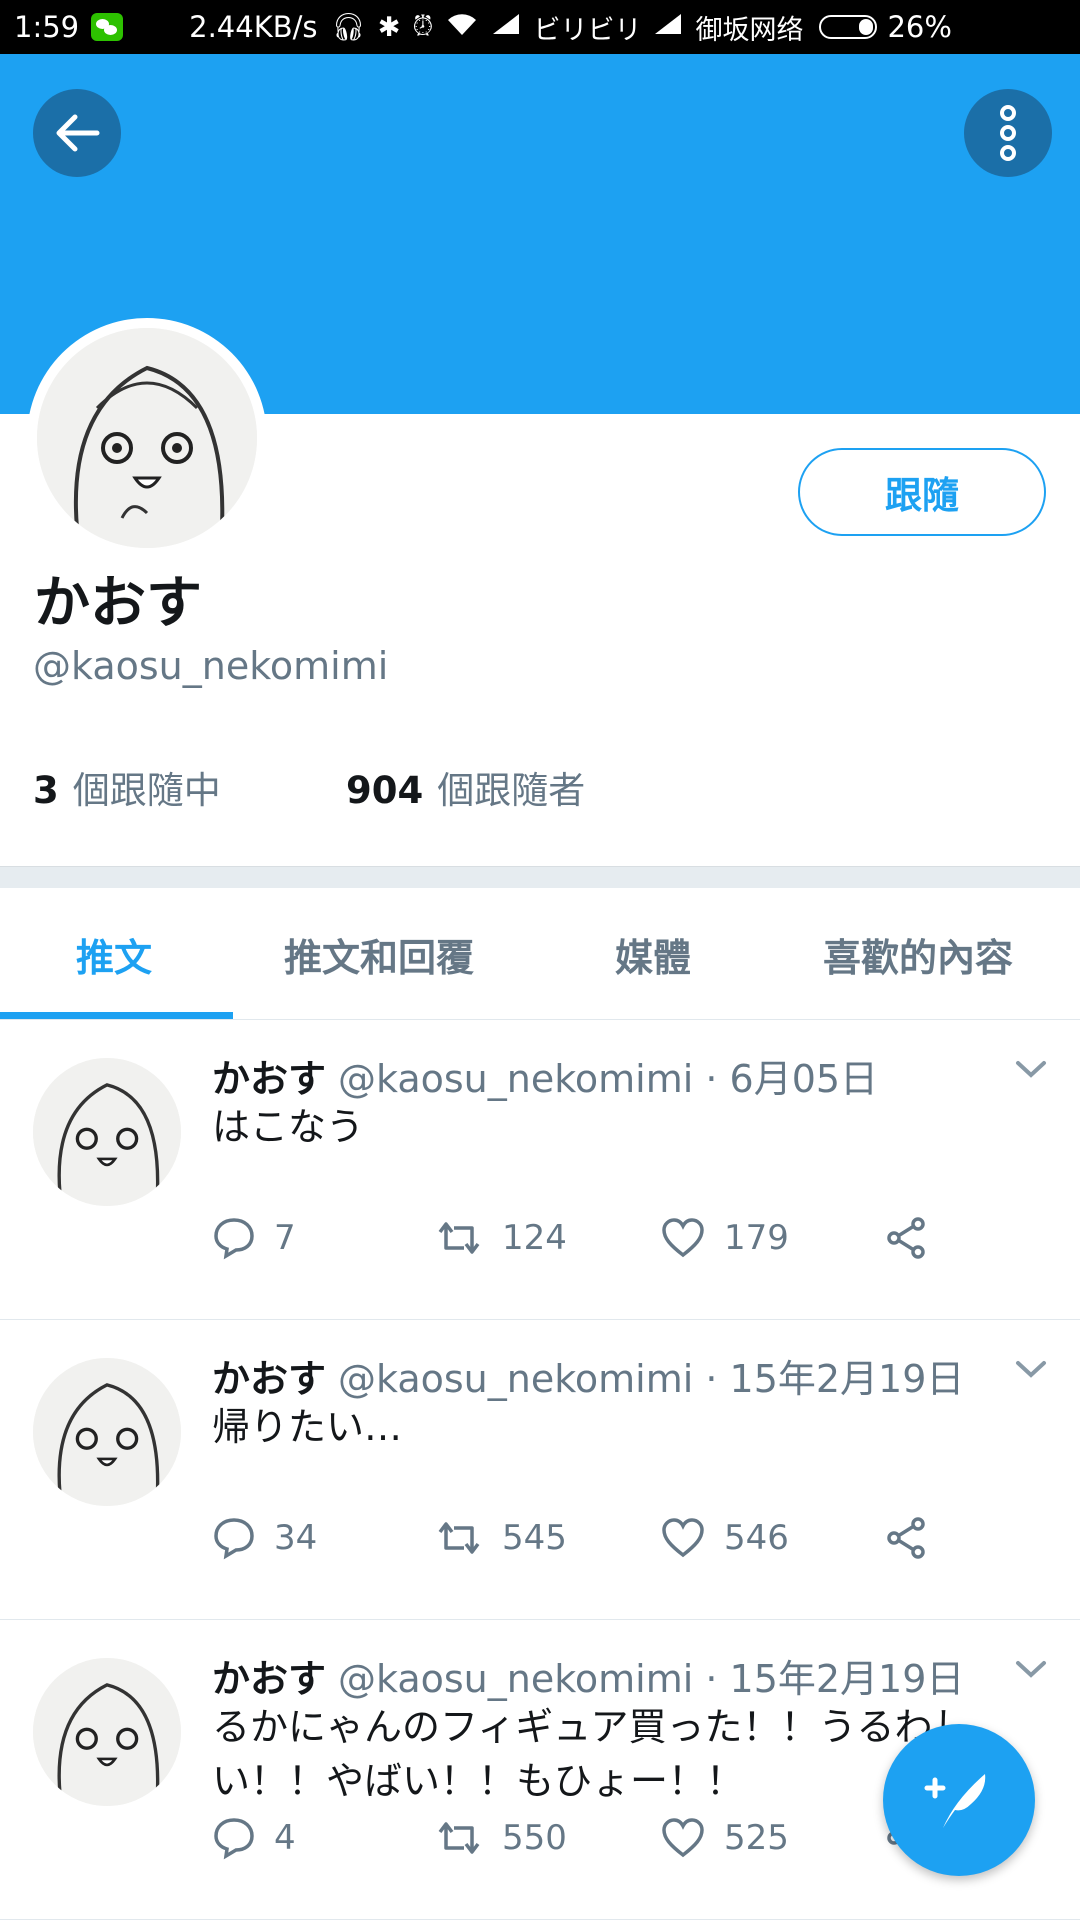 This screenshot has height=1920, width=1080. I want to click on status-icons: 🎧︎ ✱ ⏰︎ ビリビリ 御坂网络, so click(605, 27).